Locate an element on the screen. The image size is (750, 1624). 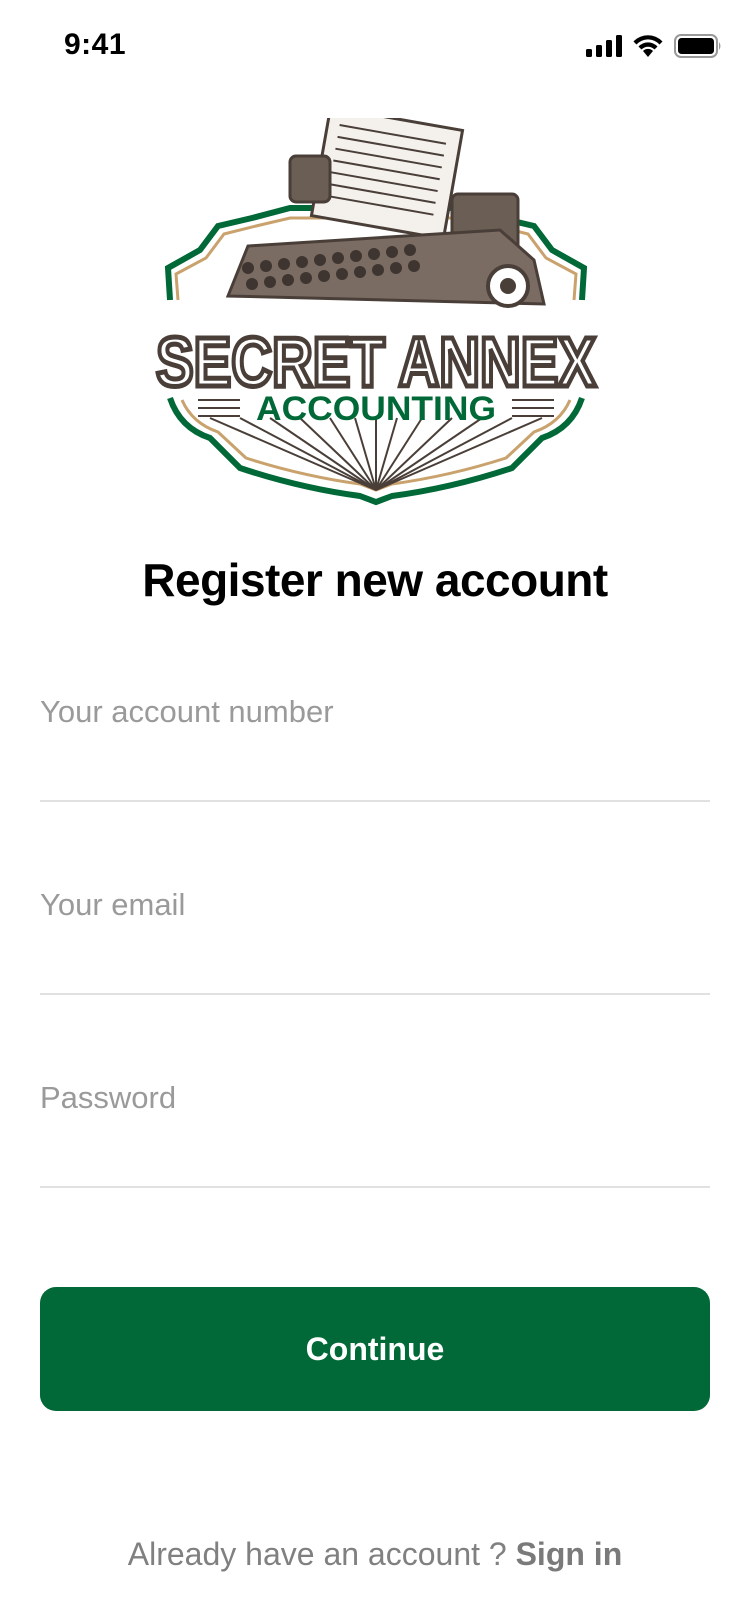
page-title: Register new account is located at coordinates (375, 580).